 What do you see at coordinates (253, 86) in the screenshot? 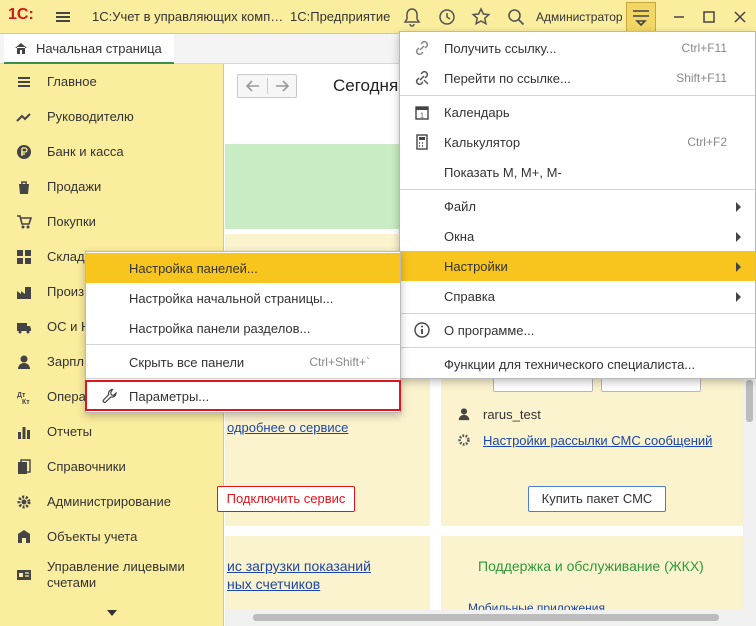
I see `back-arrow-icon` at bounding box center [253, 86].